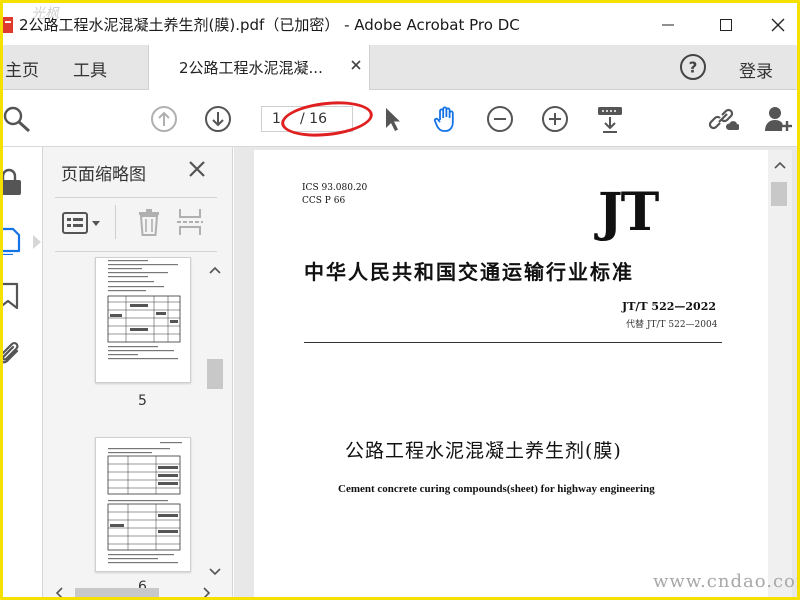  Describe the element at coordinates (756, 69) in the screenshot. I see `sign-in-link: 登录` at that location.